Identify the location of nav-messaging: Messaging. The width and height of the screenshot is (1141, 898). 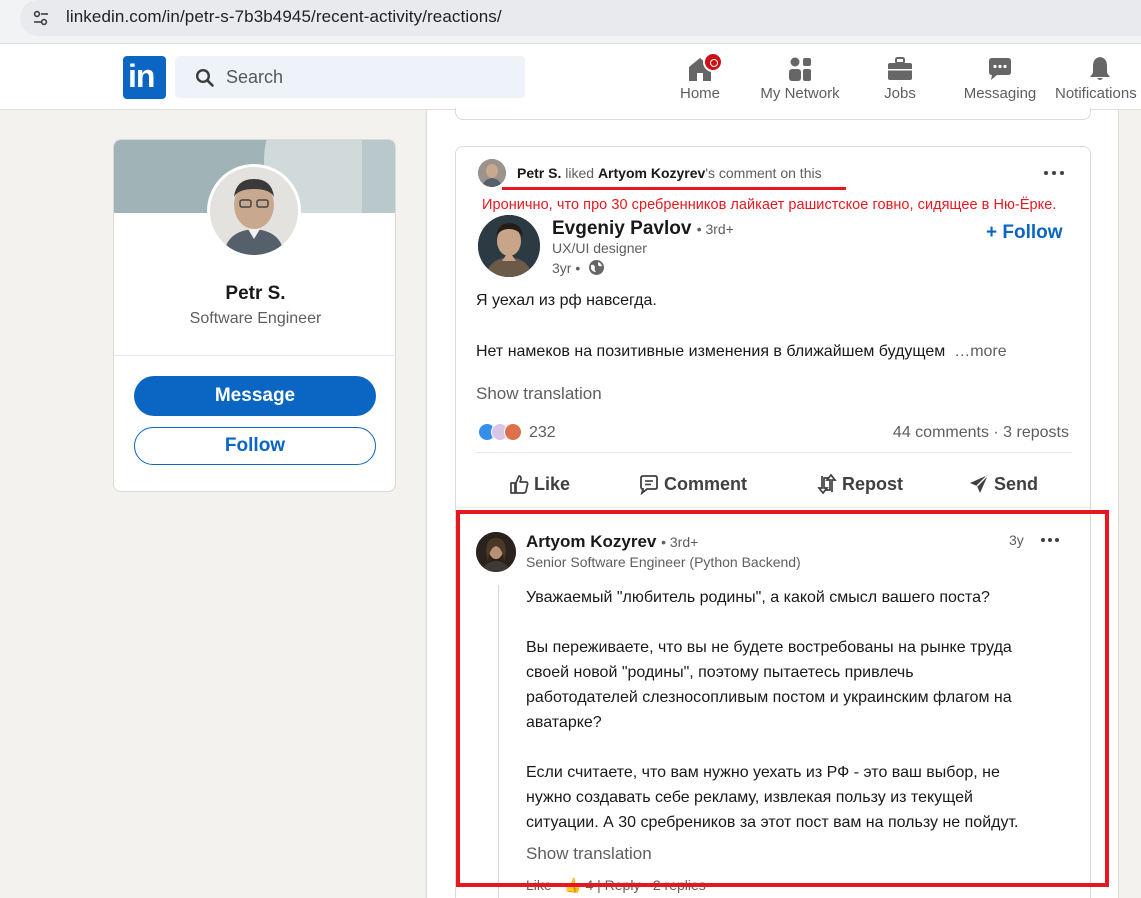
(1000, 80).